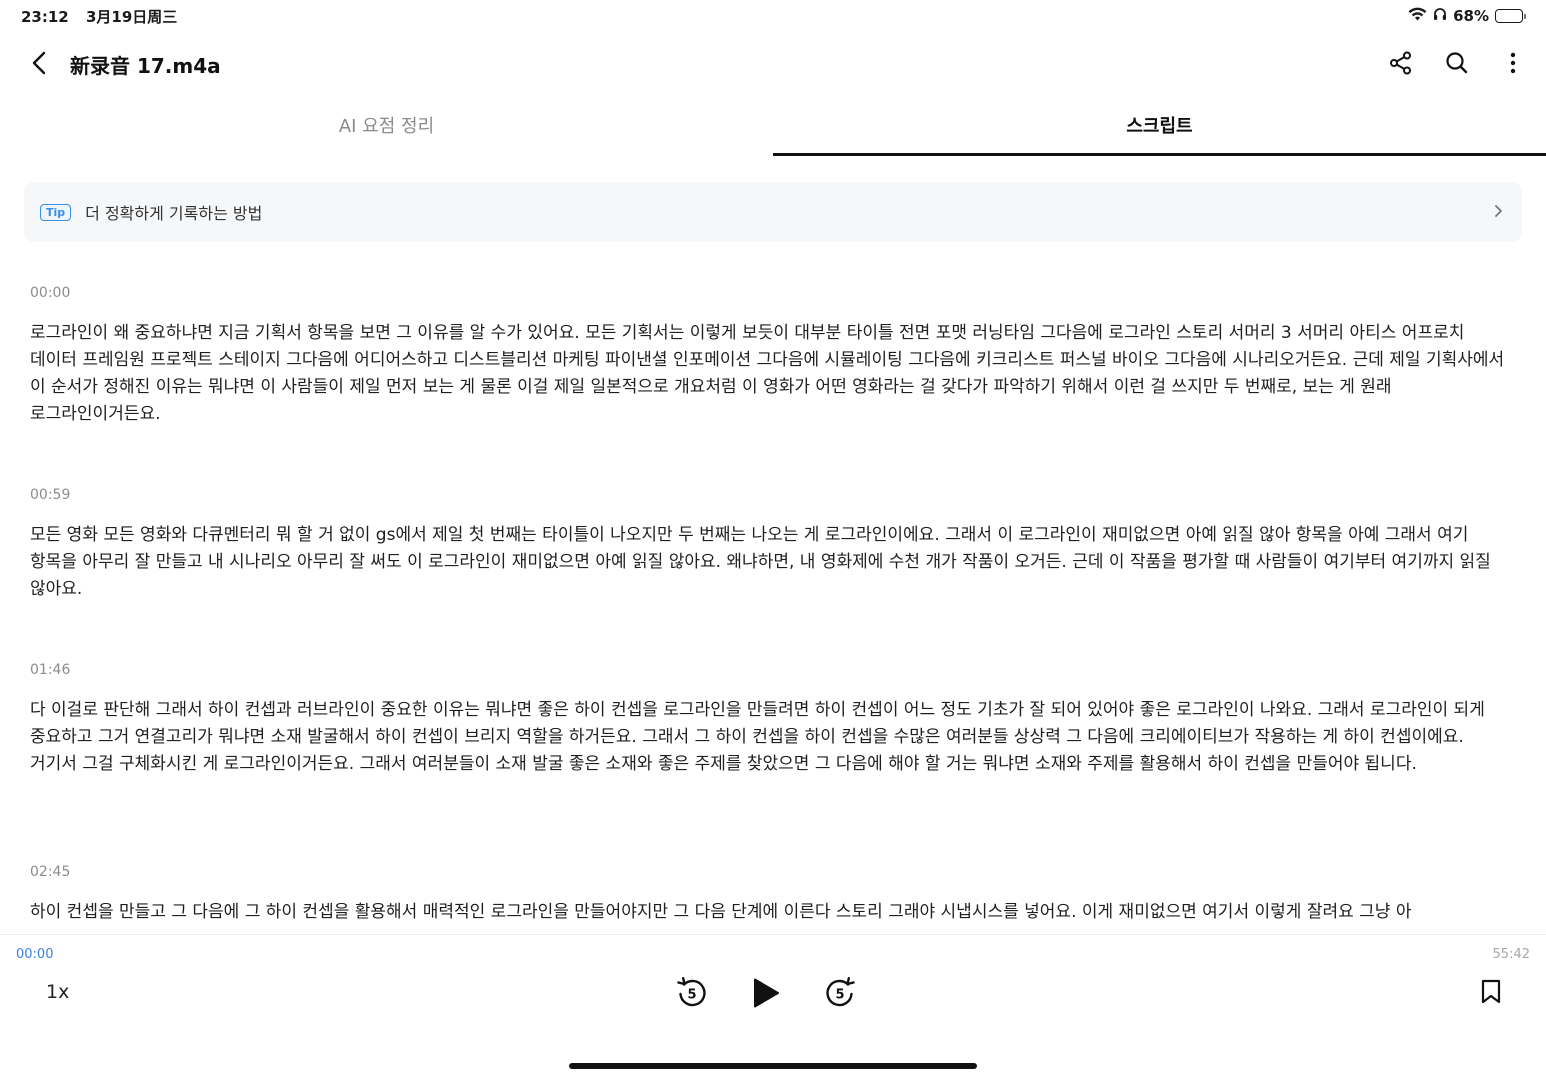  Describe the element at coordinates (145, 66) in the screenshot. I see `page-title: 新录音 17.m4a` at that location.